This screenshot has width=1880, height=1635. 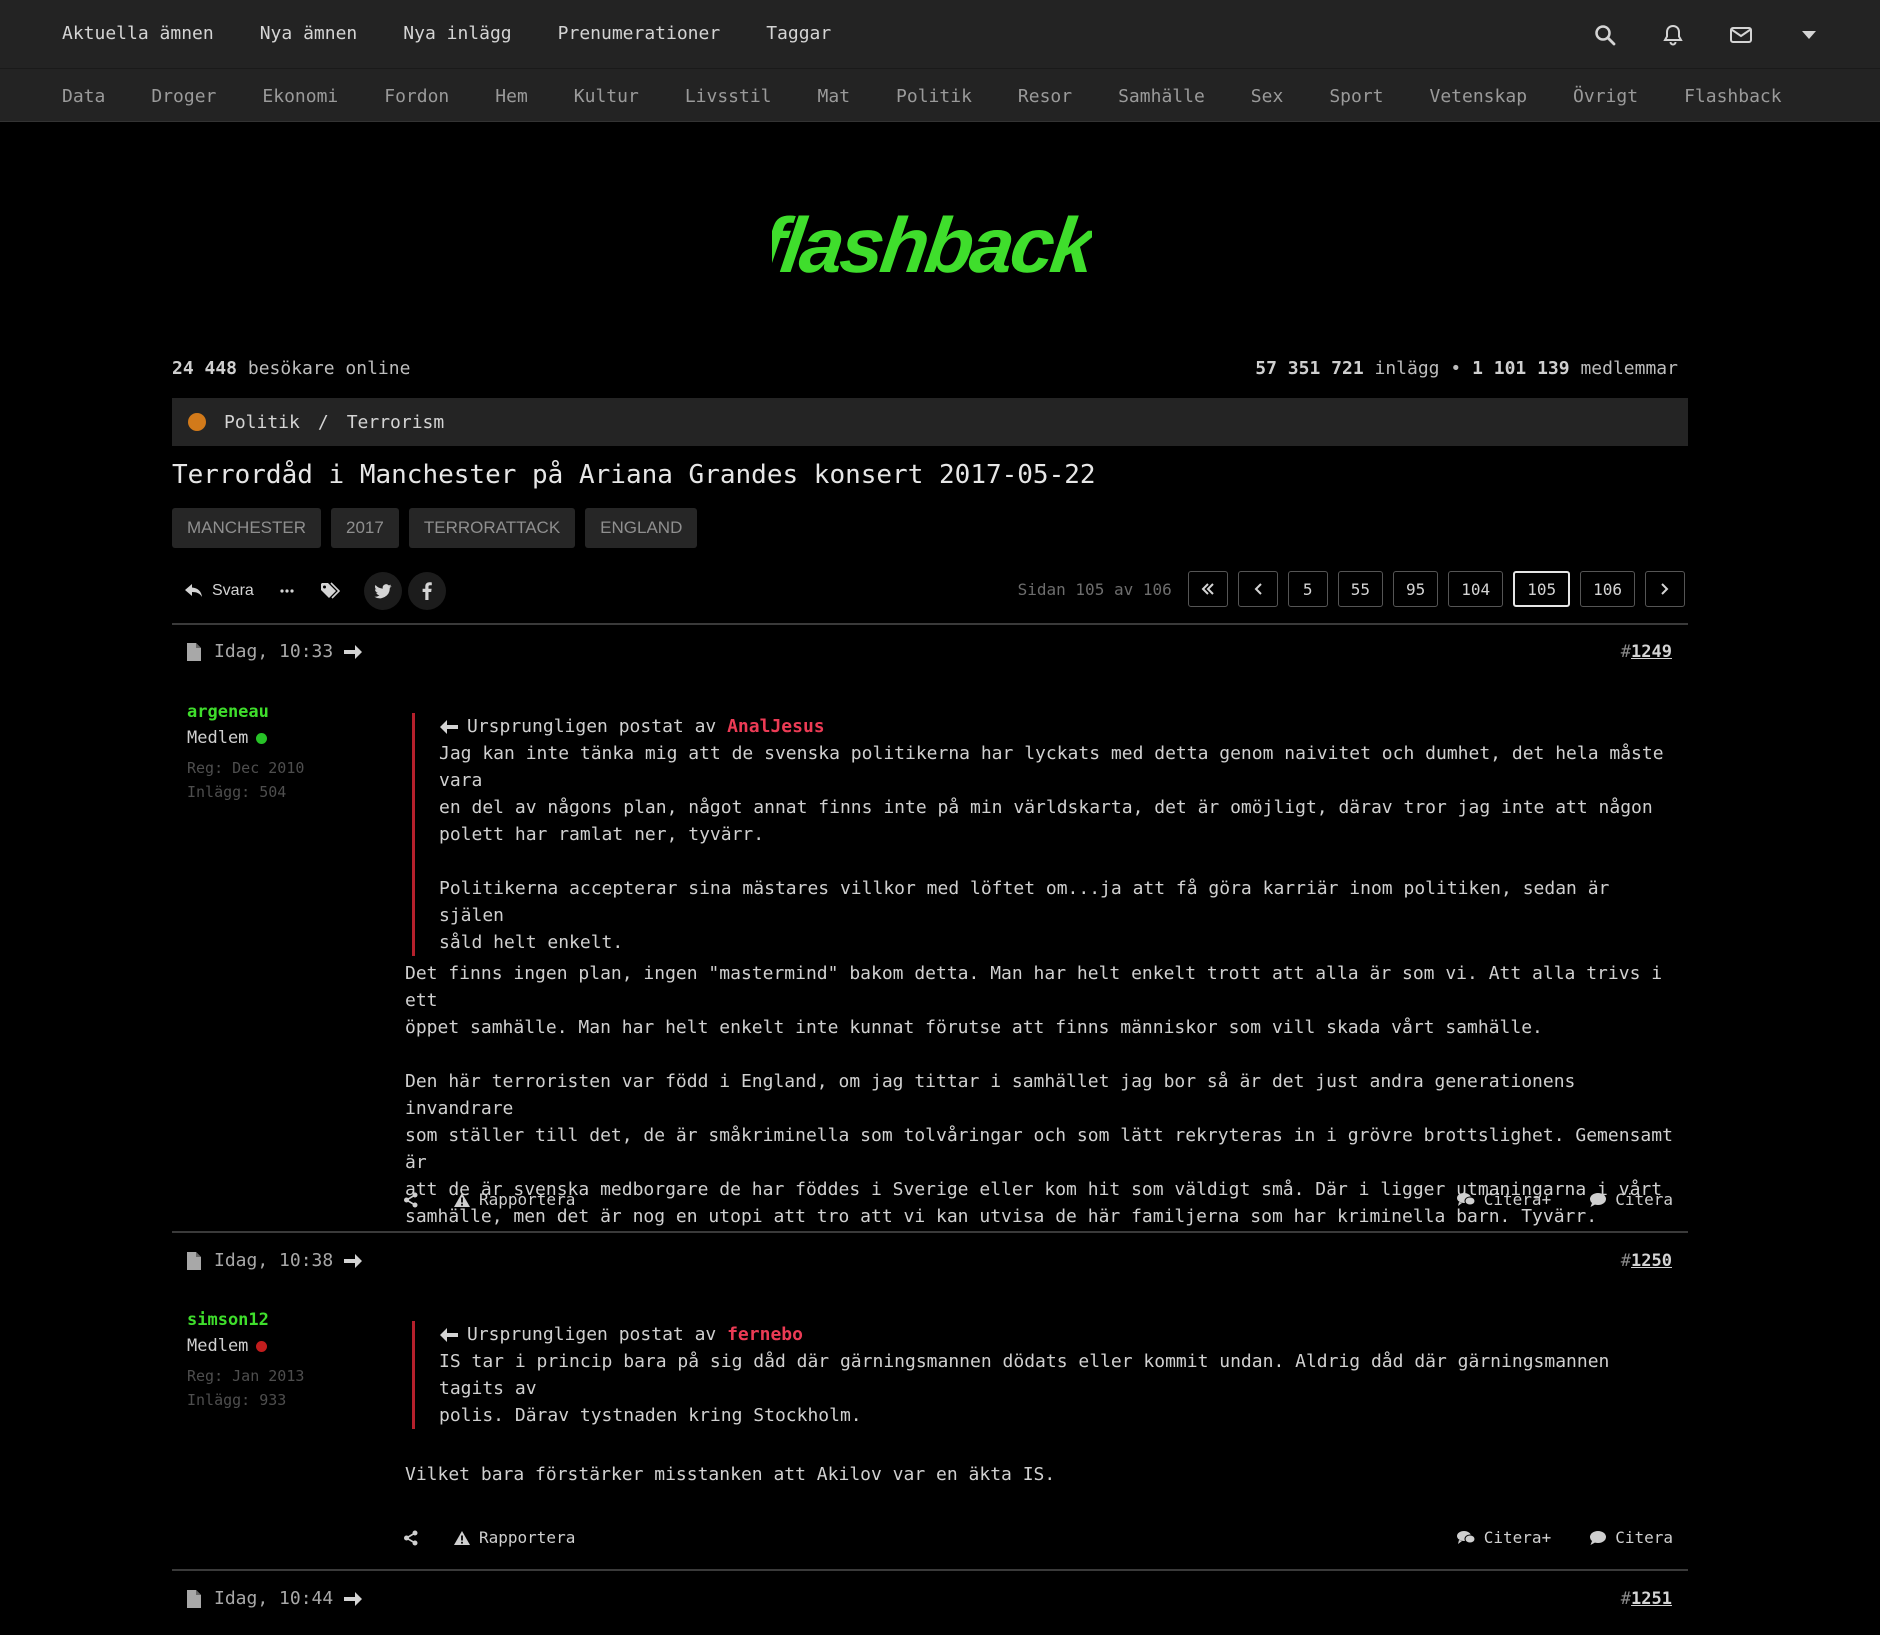 I want to click on post-link-1251: 1251, so click(x=1651, y=1599).